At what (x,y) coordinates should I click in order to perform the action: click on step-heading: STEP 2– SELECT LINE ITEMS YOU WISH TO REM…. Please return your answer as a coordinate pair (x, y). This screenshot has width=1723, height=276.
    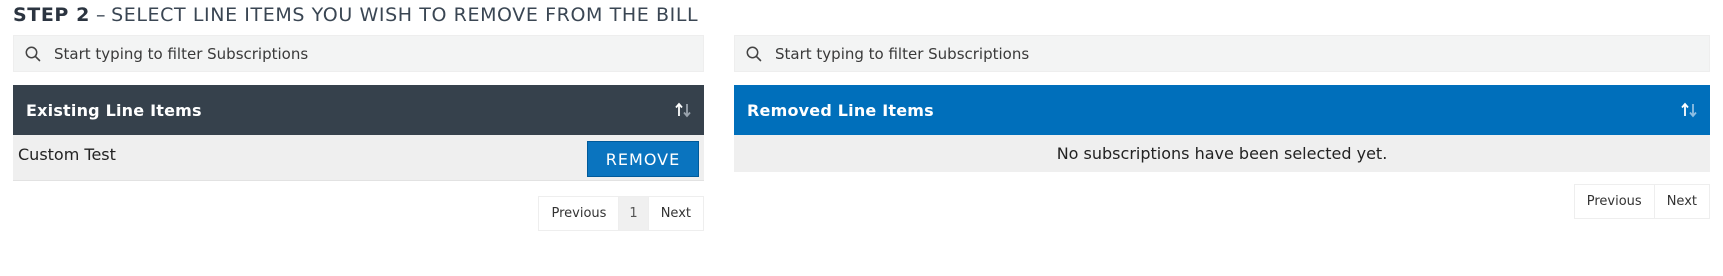
    Looking at the image, I should click on (355, 15).